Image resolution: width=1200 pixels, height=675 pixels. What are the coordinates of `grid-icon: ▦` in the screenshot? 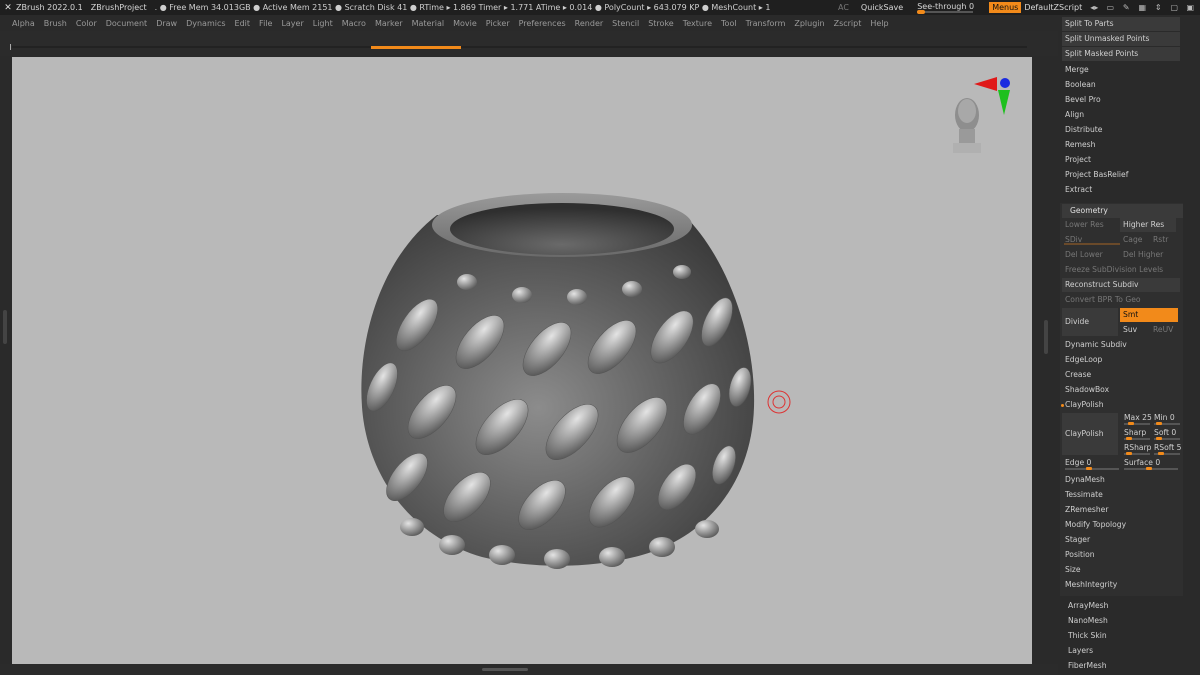 It's located at (1142, 7).